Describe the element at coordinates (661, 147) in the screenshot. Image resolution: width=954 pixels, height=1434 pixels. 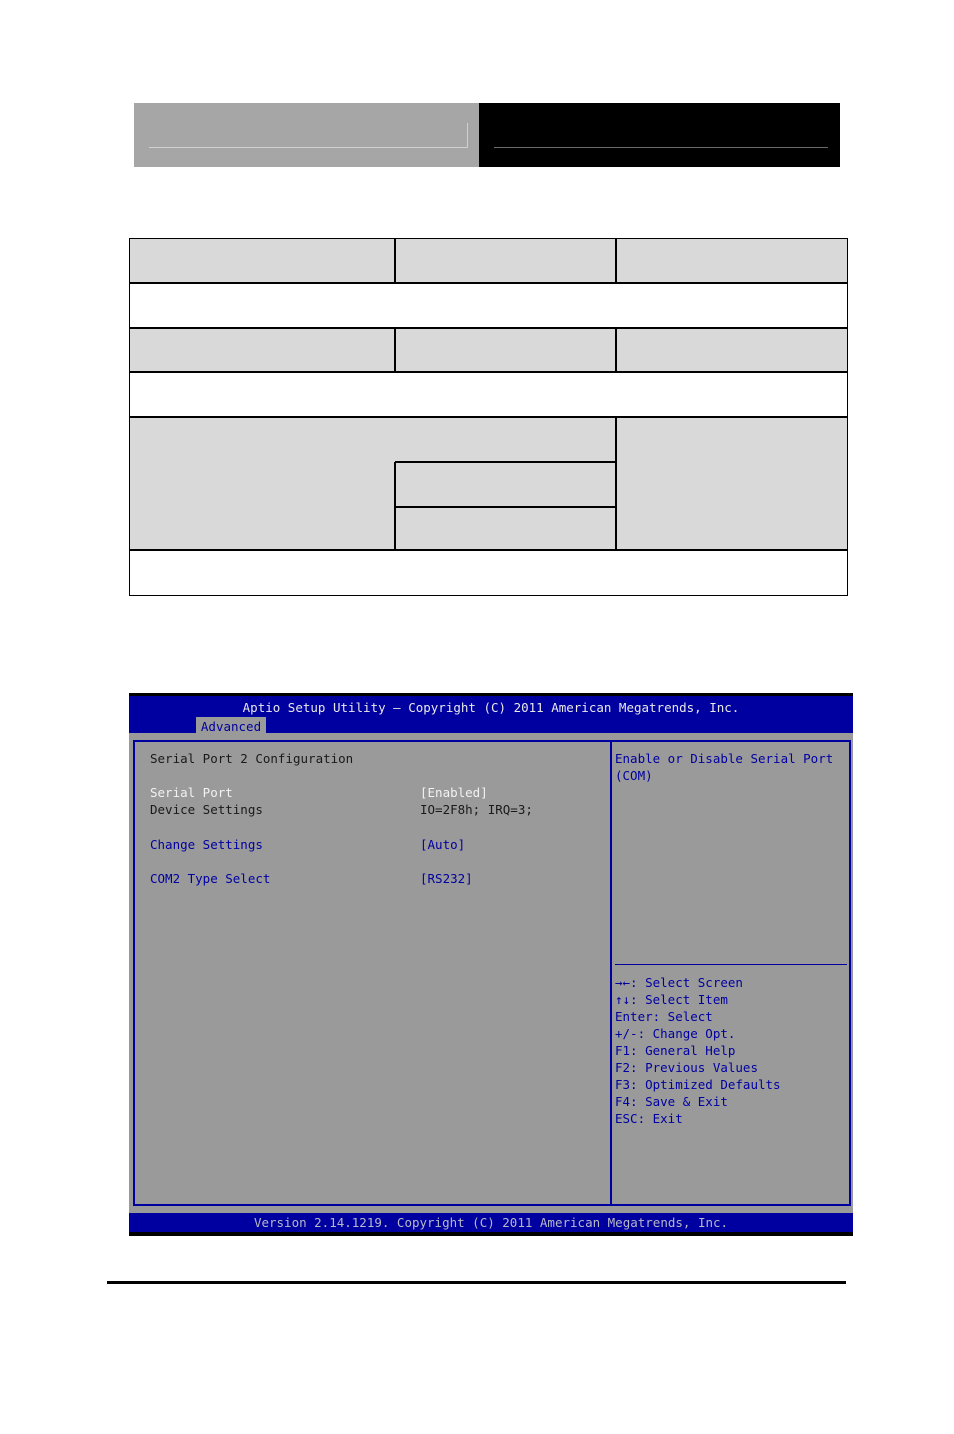
I see `banner-right-rule` at that location.